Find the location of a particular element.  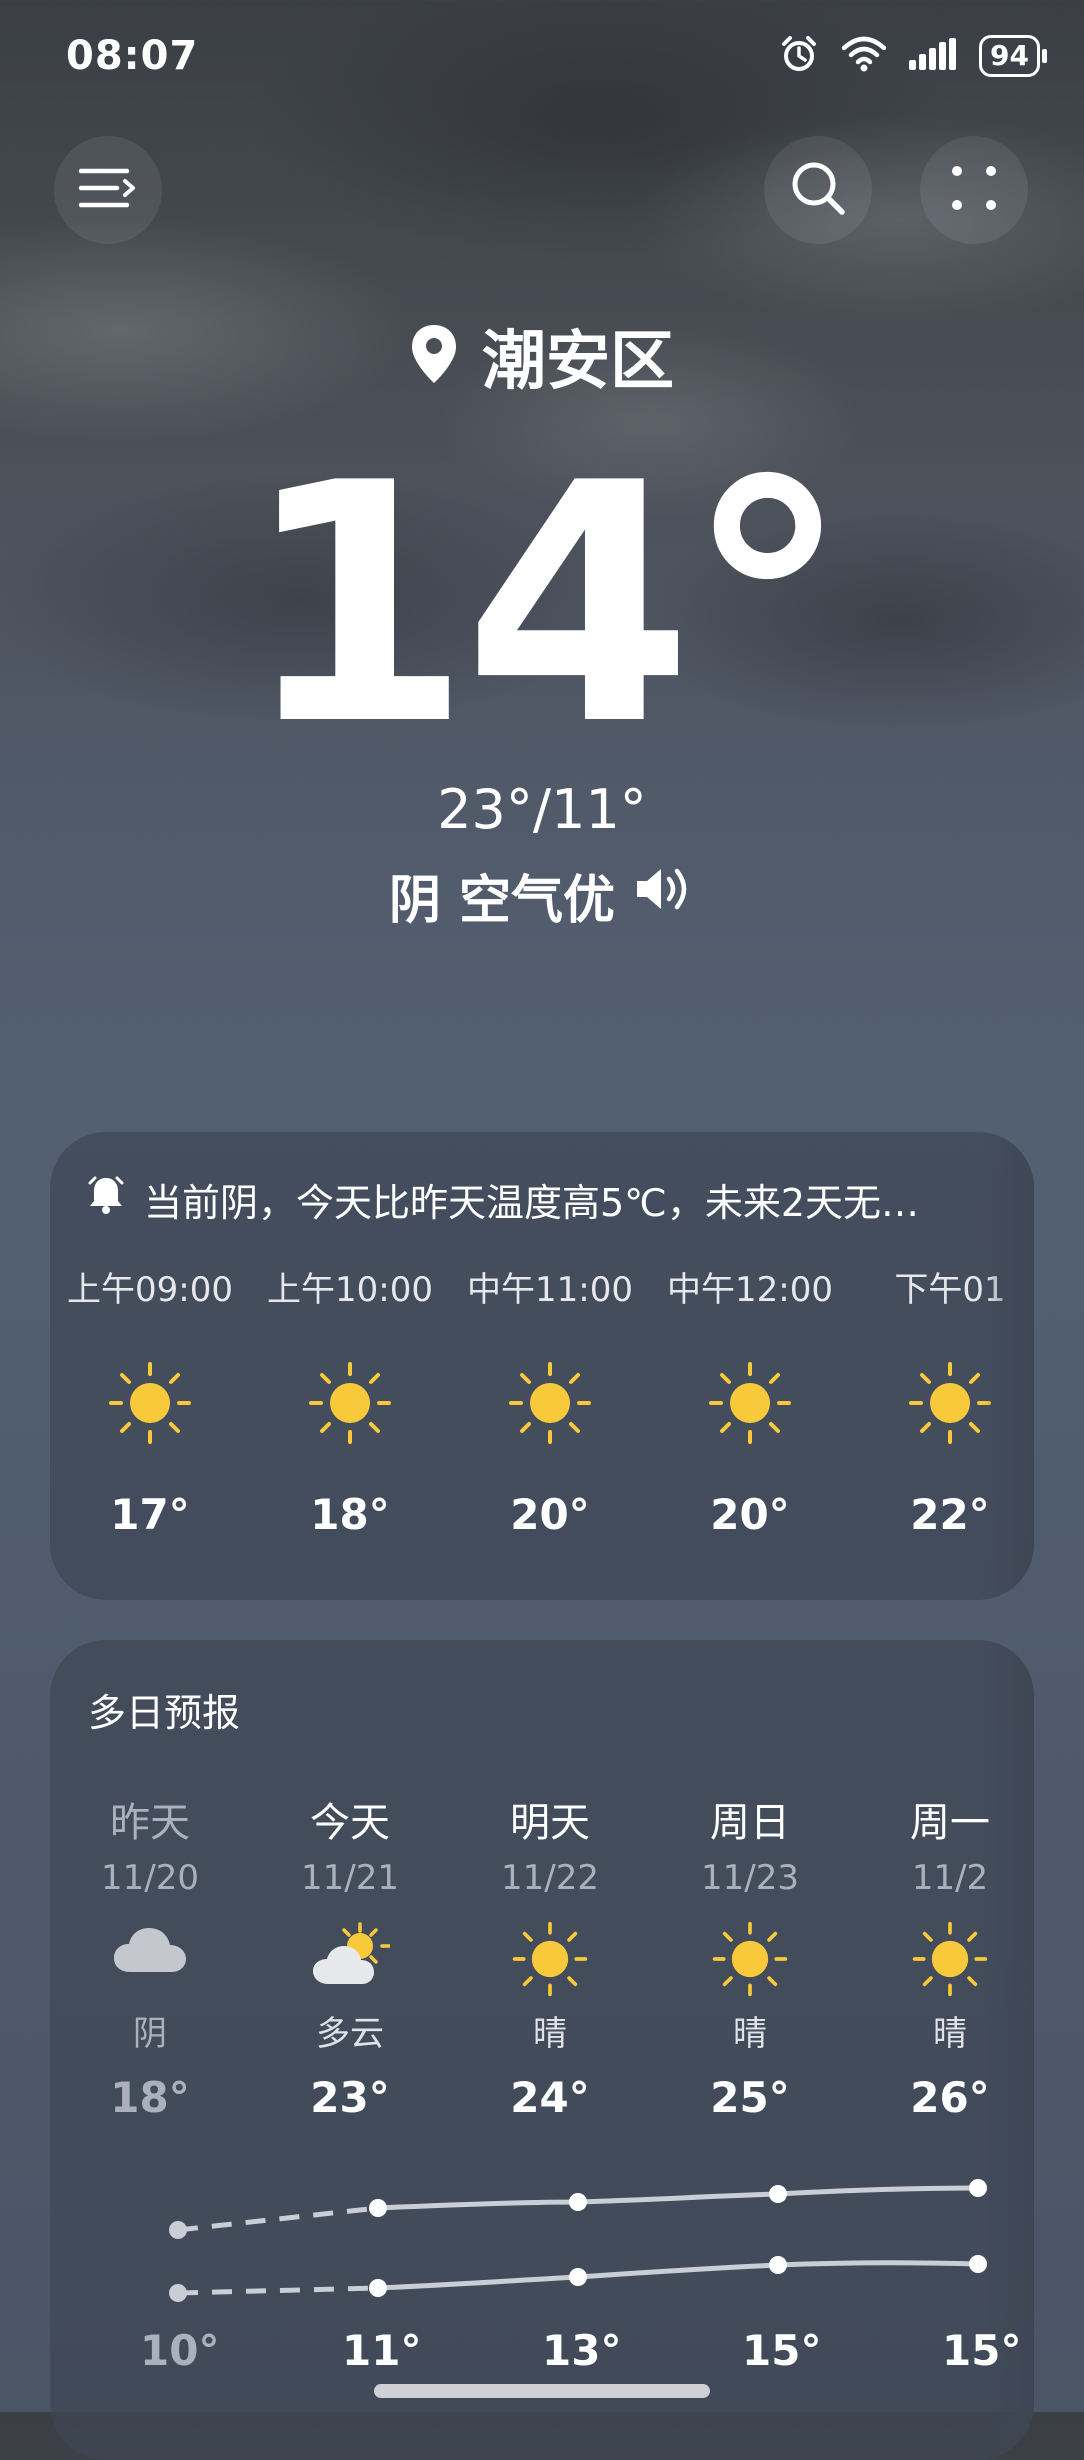

speaker-icon is located at coordinates (664, 895).